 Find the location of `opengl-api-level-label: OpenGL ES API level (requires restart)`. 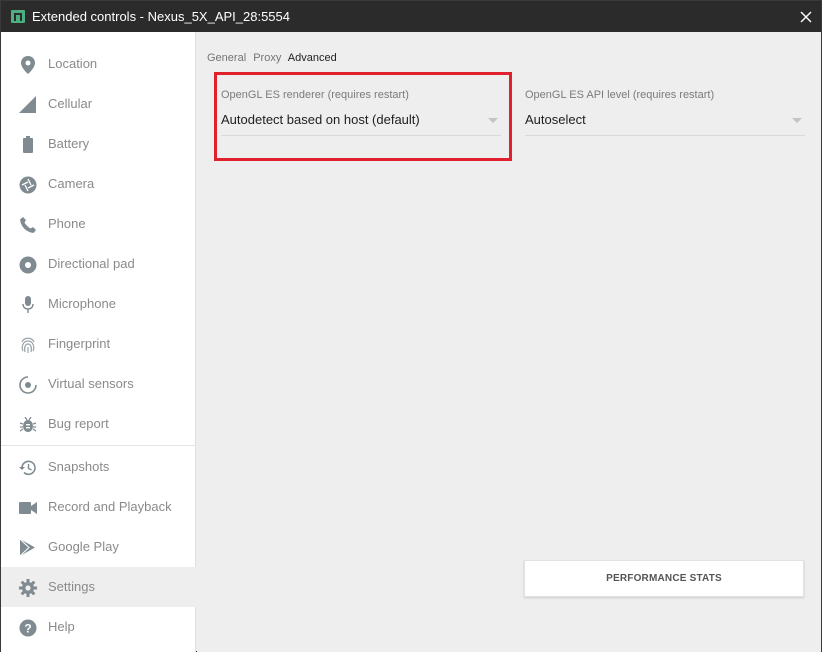

opengl-api-level-label: OpenGL ES API level (requires restart) is located at coordinates (620, 95).